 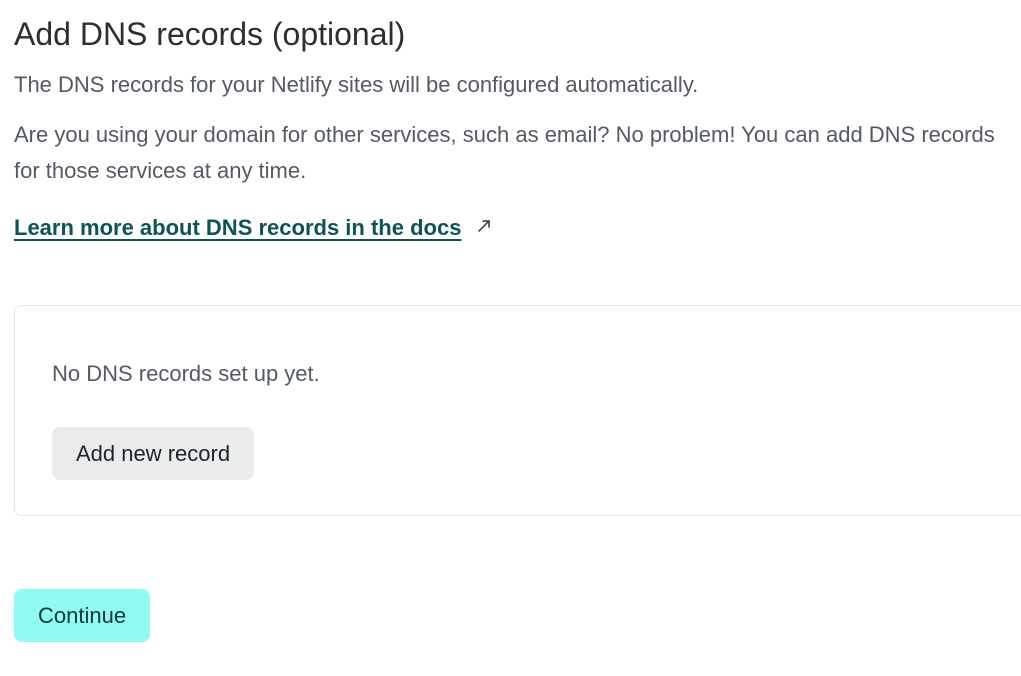 What do you see at coordinates (237, 227) in the screenshot?
I see `dns-docs-link: Learn more about DNS records in the docs` at bounding box center [237, 227].